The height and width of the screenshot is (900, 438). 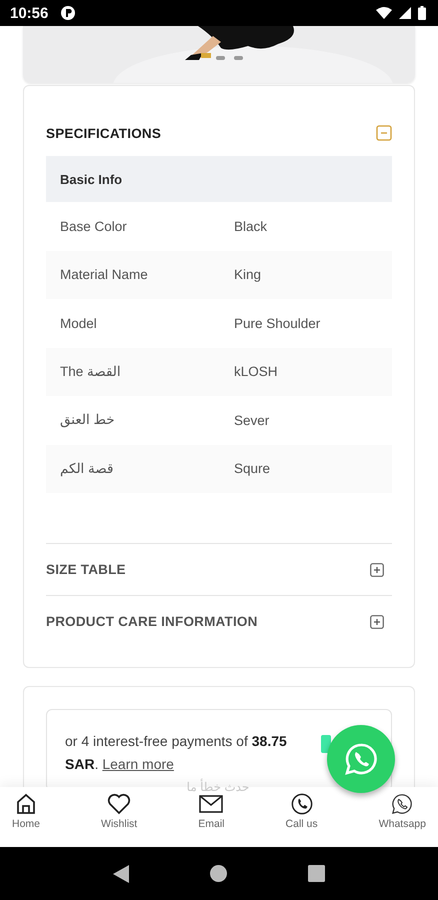 What do you see at coordinates (26, 804) in the screenshot?
I see `home-icon` at bounding box center [26, 804].